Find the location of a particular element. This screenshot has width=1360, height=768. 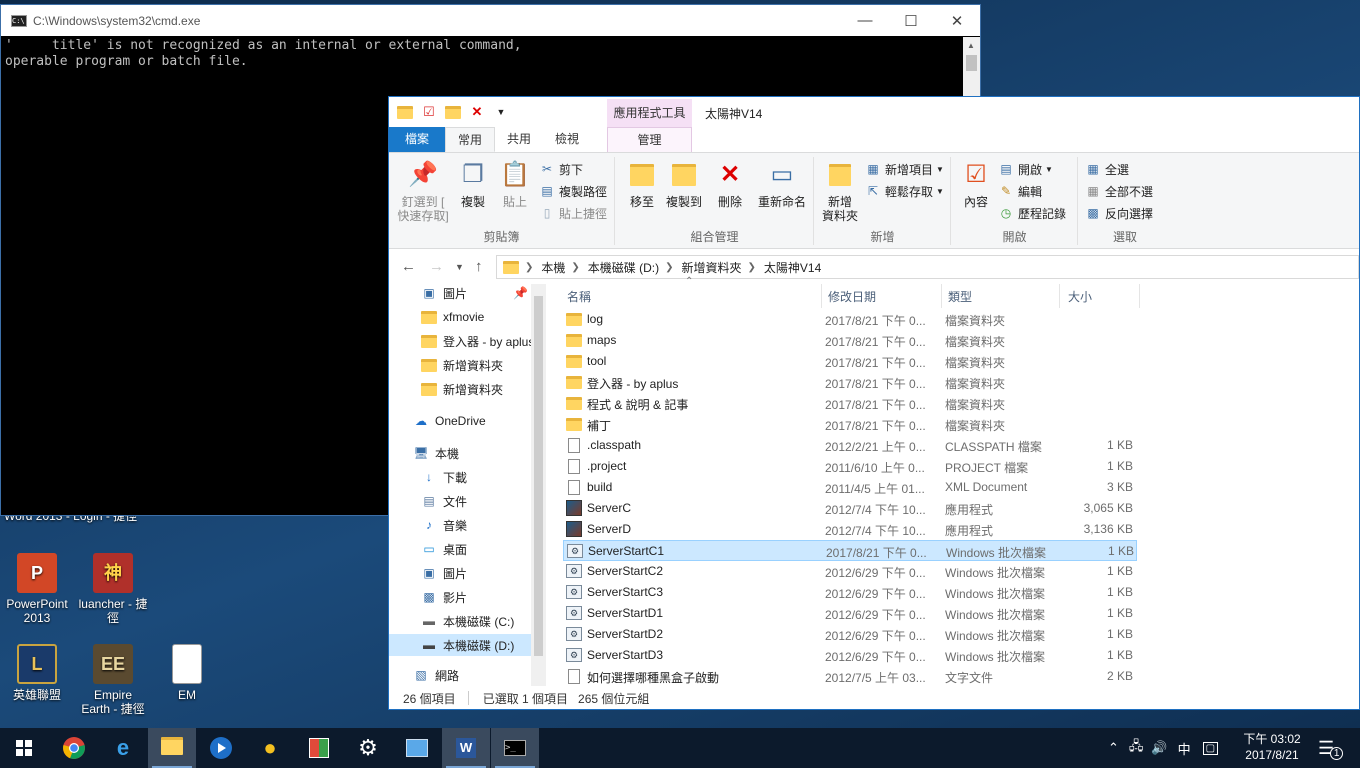

file-row: 補丁 2017/8/21 下午 0... 檔案資料夾 is located at coordinates (850, 424).